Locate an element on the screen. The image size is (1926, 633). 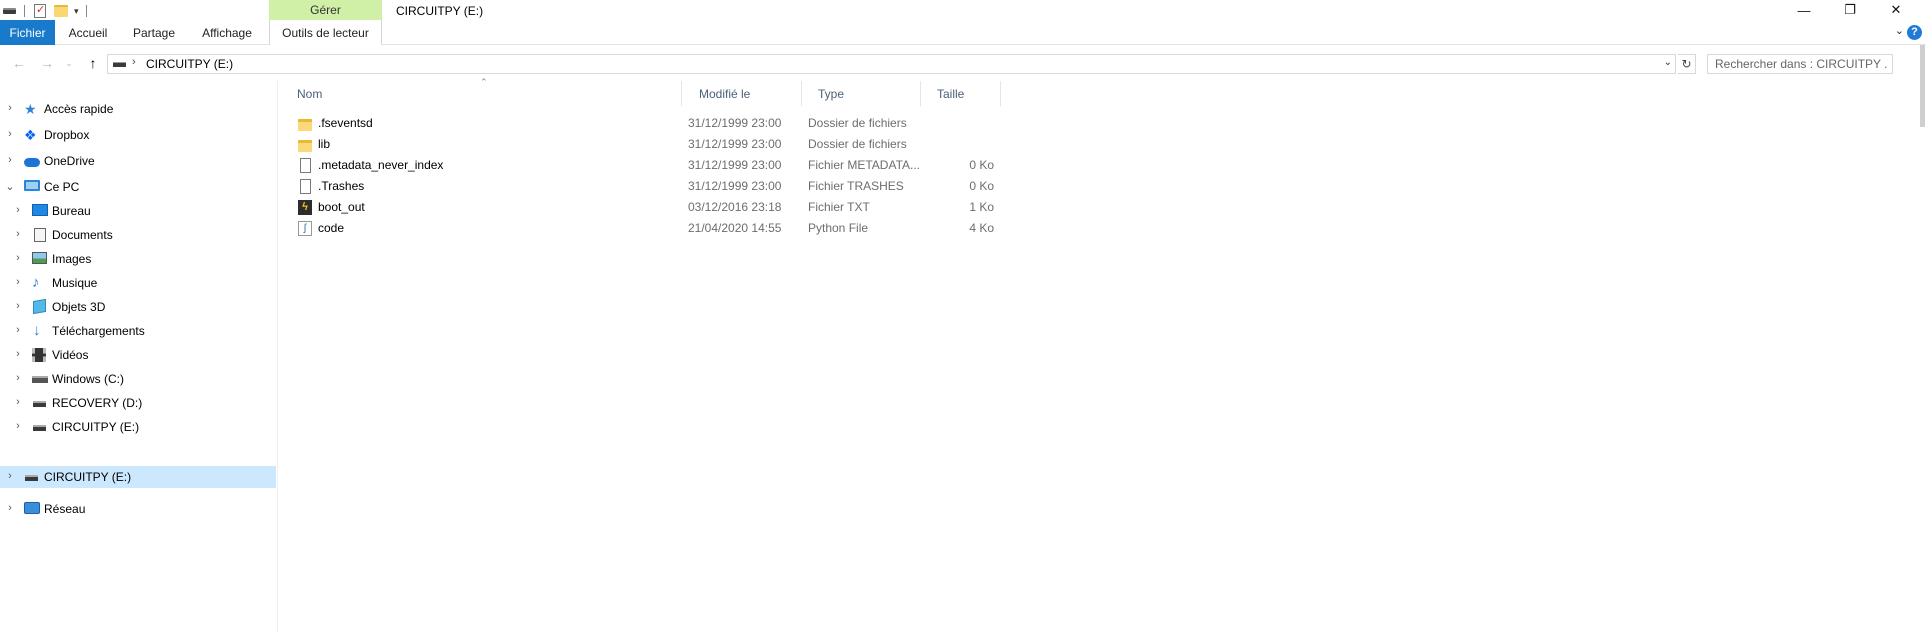
nav-item-musique: › ♪ Musique is located at coordinates (138, 283).